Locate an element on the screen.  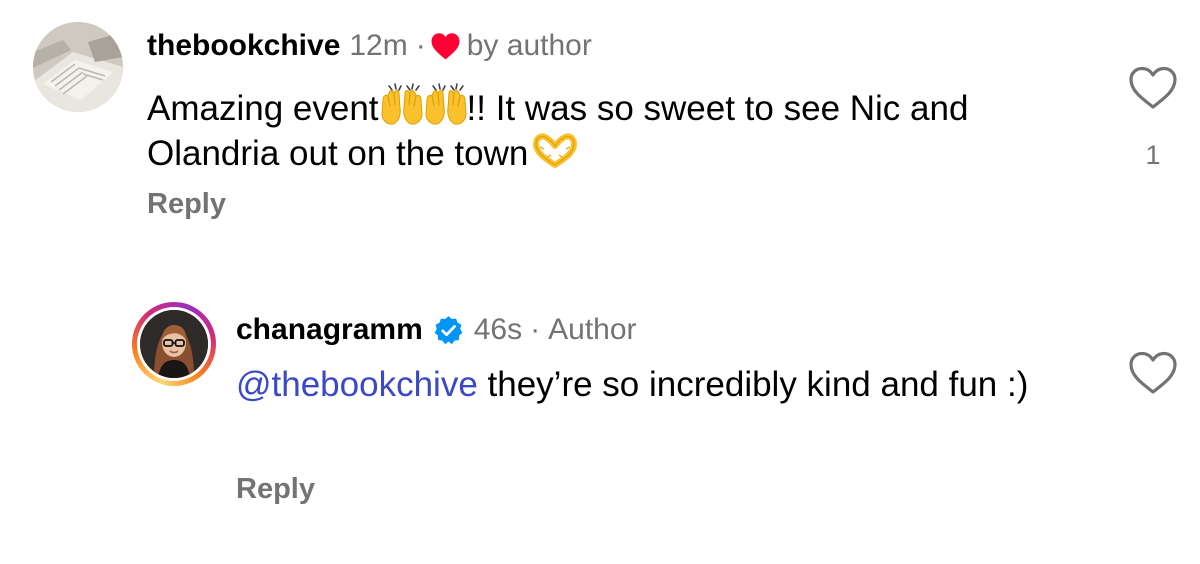
username: thebookchive is located at coordinates (243, 46).